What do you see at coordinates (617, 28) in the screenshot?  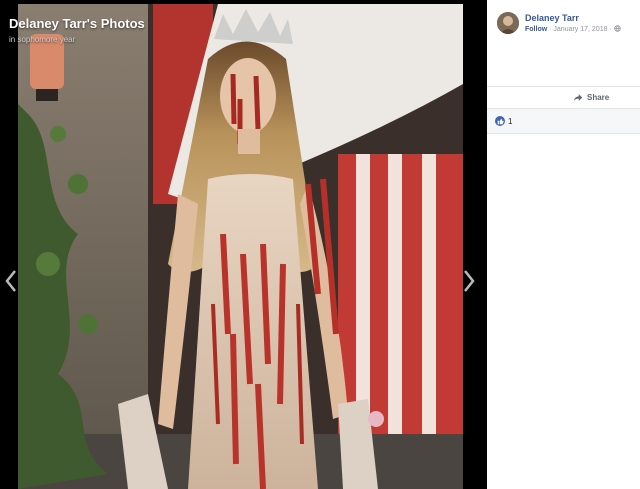 I see `globe-icon` at bounding box center [617, 28].